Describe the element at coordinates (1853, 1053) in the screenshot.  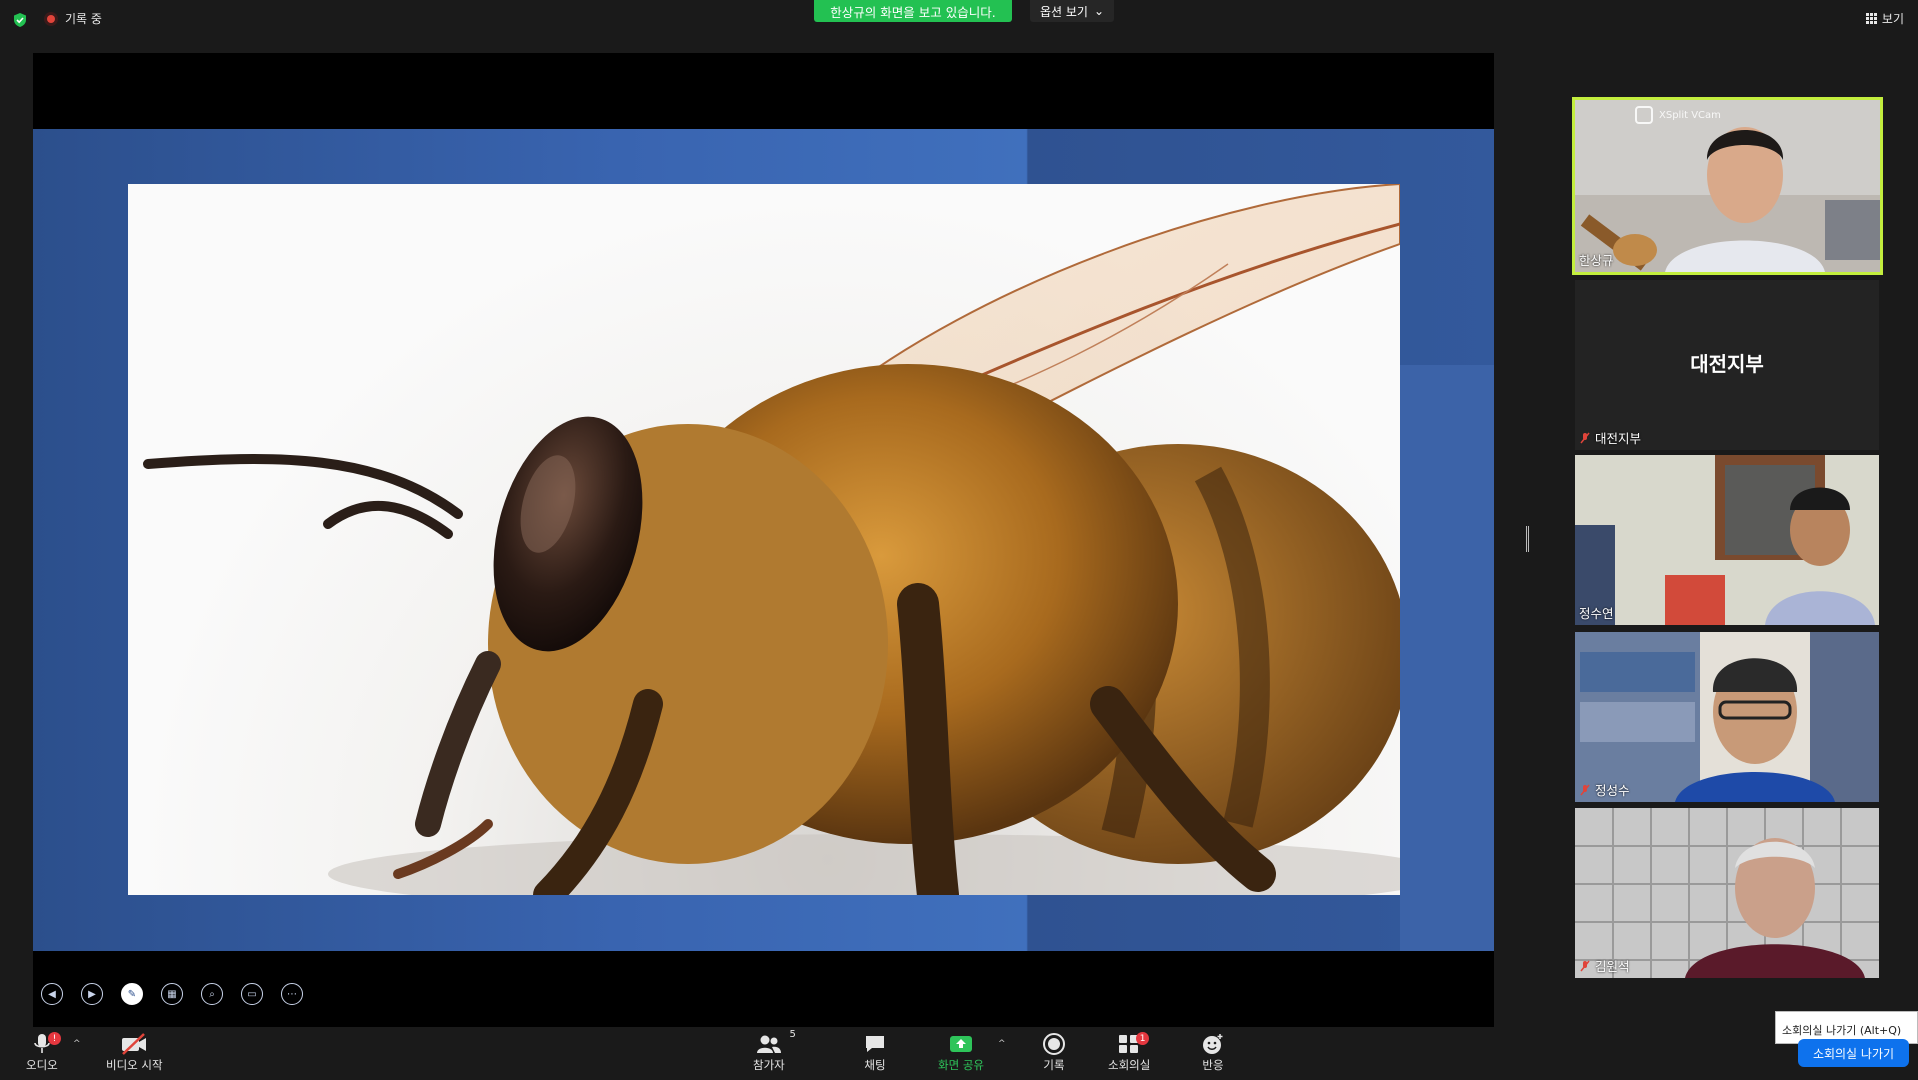
I see `leave-breakout-room-button: 소회의실 나가기` at that location.